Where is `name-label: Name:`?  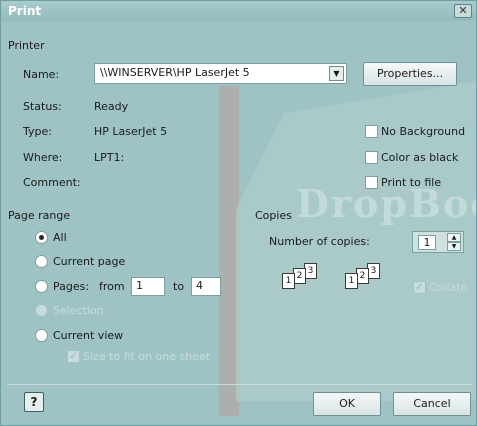
name-label: Name: is located at coordinates (41, 74).